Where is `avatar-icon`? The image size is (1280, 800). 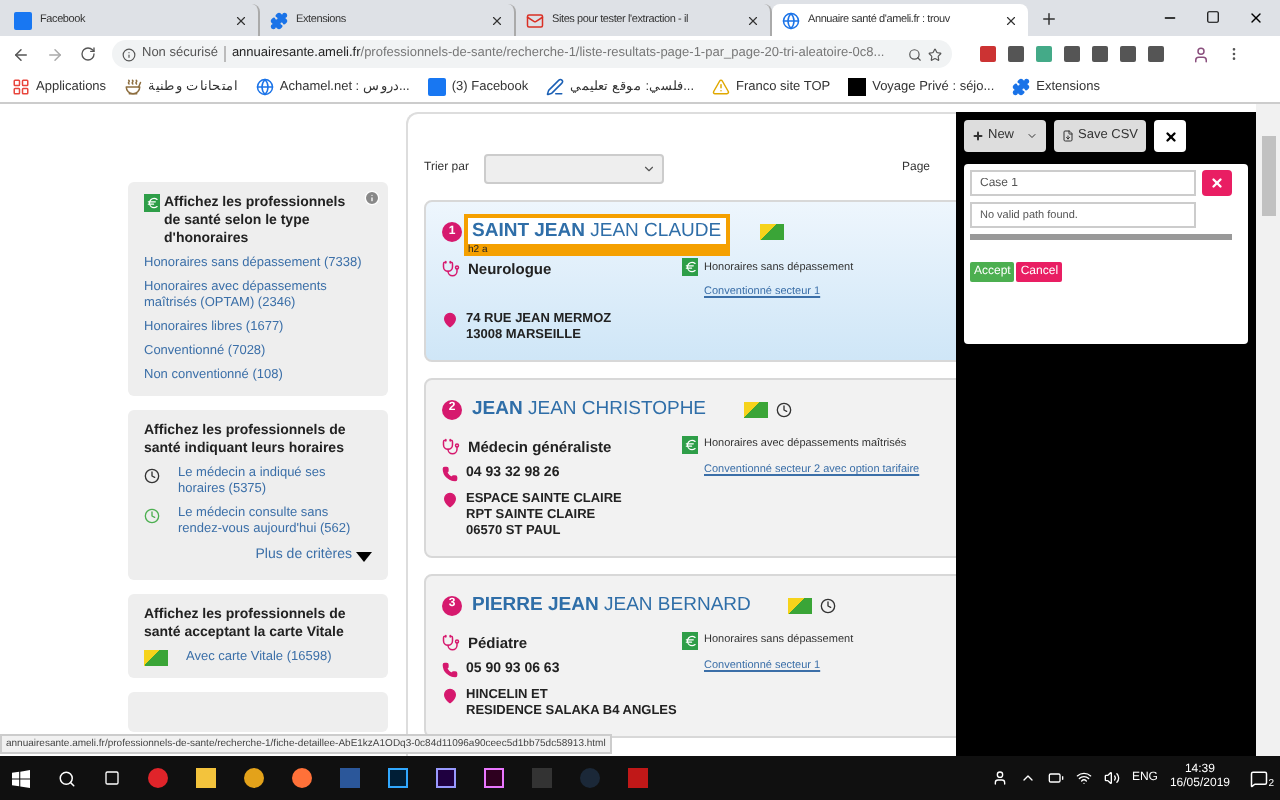
avatar-icon is located at coordinates (1201, 54).